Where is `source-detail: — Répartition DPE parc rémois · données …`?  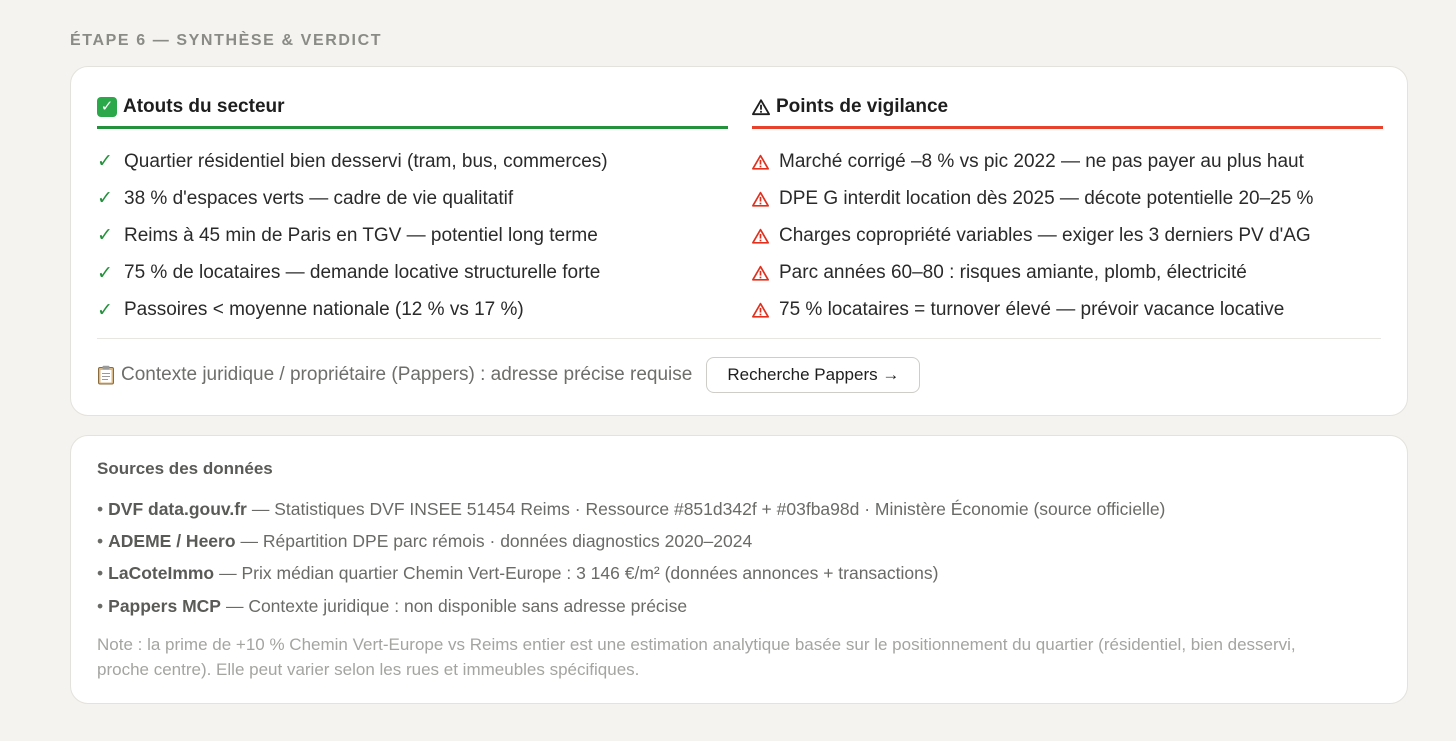
source-detail: — Répartition DPE parc rémois · données … is located at coordinates (496, 541).